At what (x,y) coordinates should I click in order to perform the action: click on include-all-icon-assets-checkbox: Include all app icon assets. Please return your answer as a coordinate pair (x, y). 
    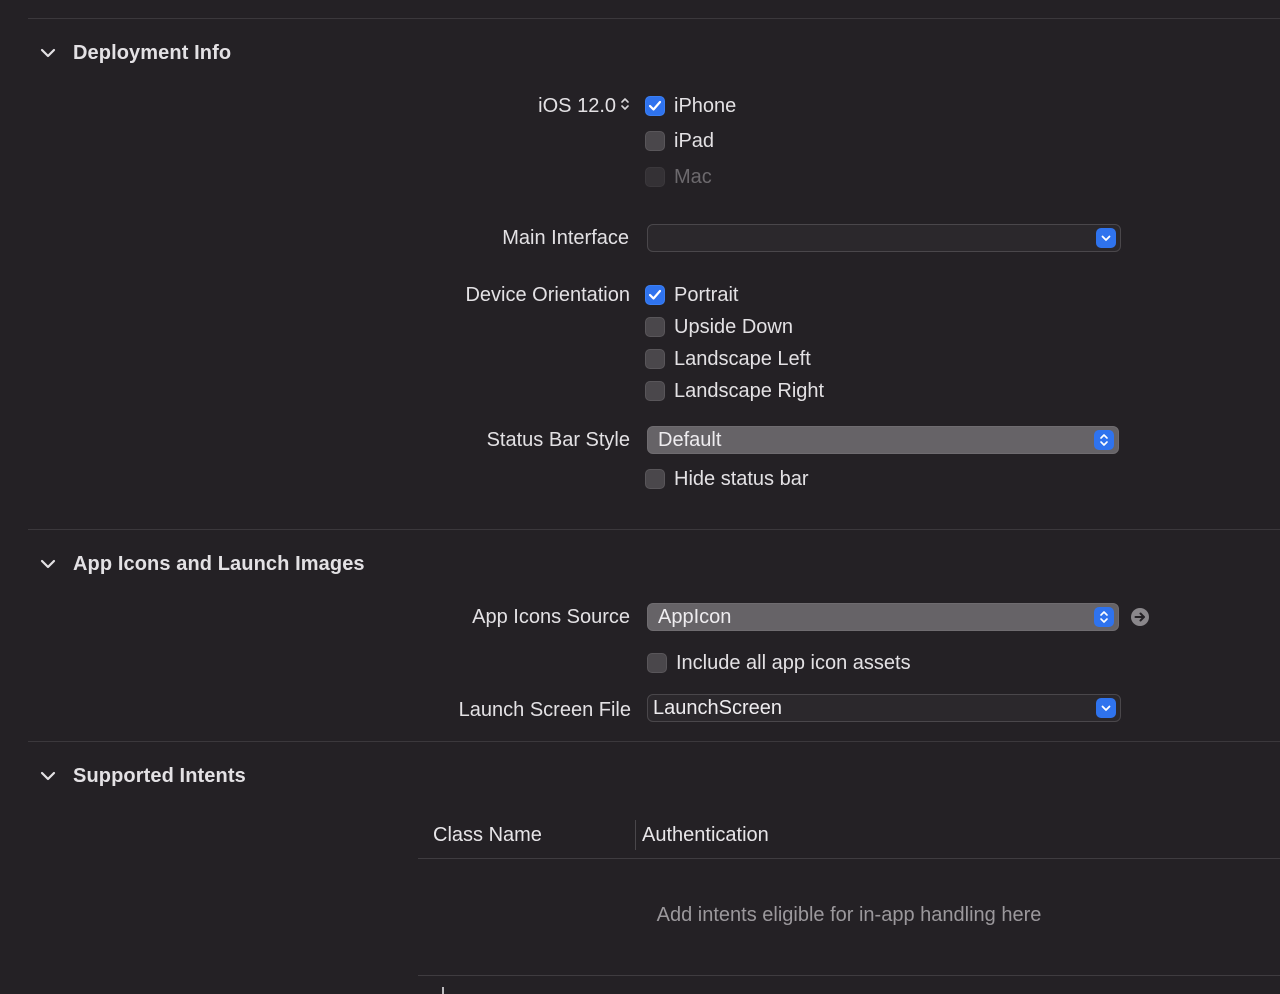
    Looking at the image, I should click on (779, 663).